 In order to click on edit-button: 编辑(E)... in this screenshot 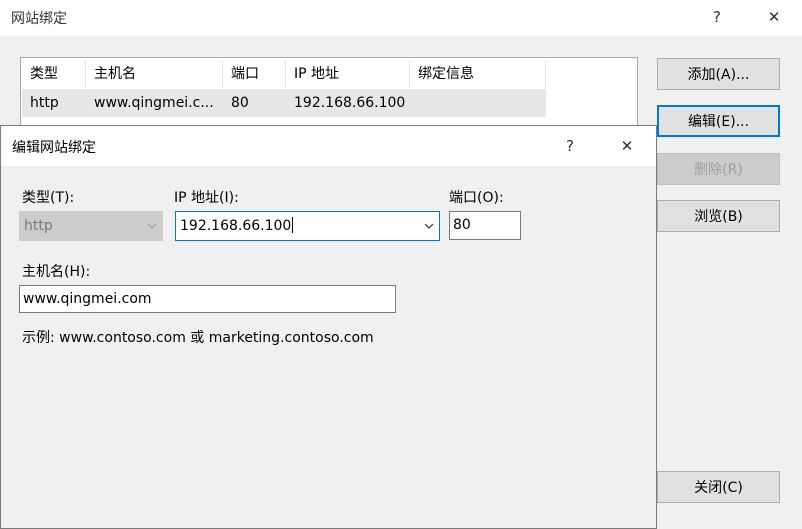, I will do `click(718, 121)`.